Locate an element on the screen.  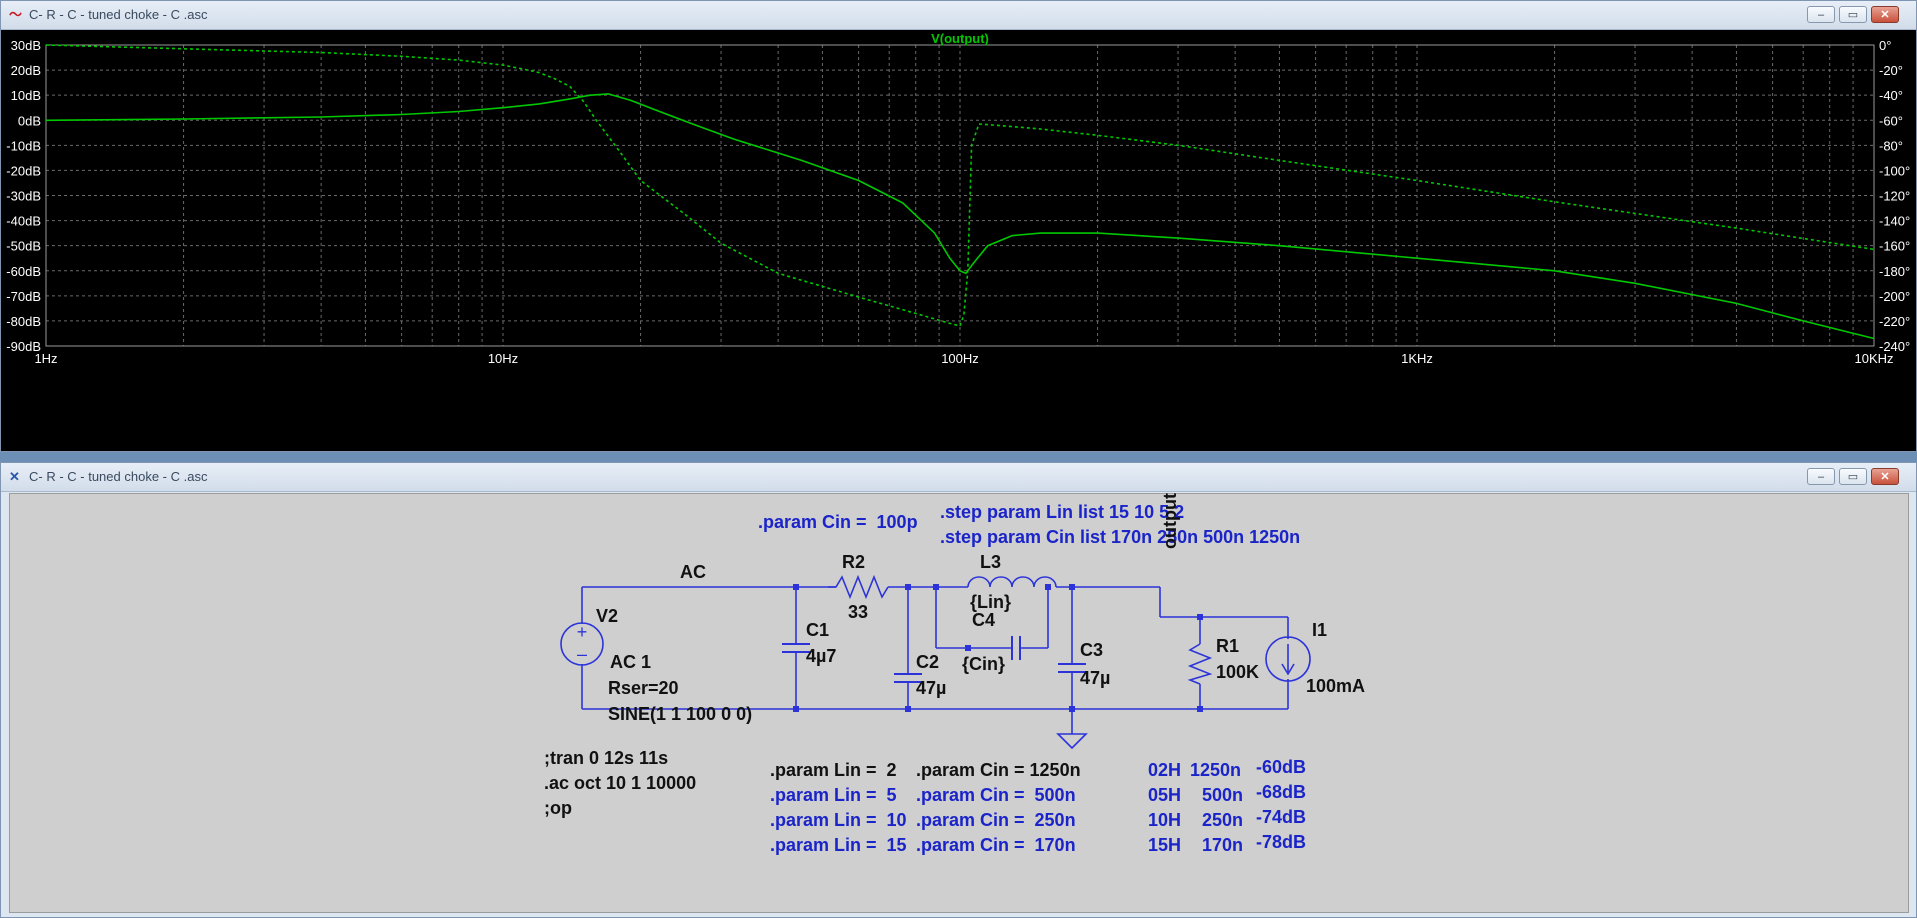
step-lin-directive: .step param Lin list 15 10 5 2 is located at coordinates (1062, 512).